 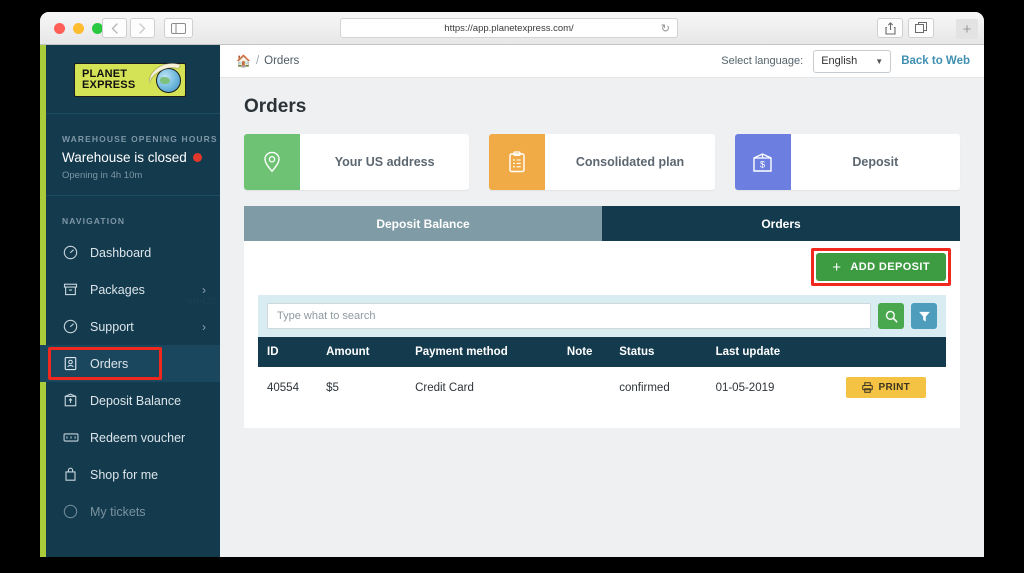 What do you see at coordinates (118, 511) in the screenshot?
I see `sidebar-item-label: My tickets` at bounding box center [118, 511].